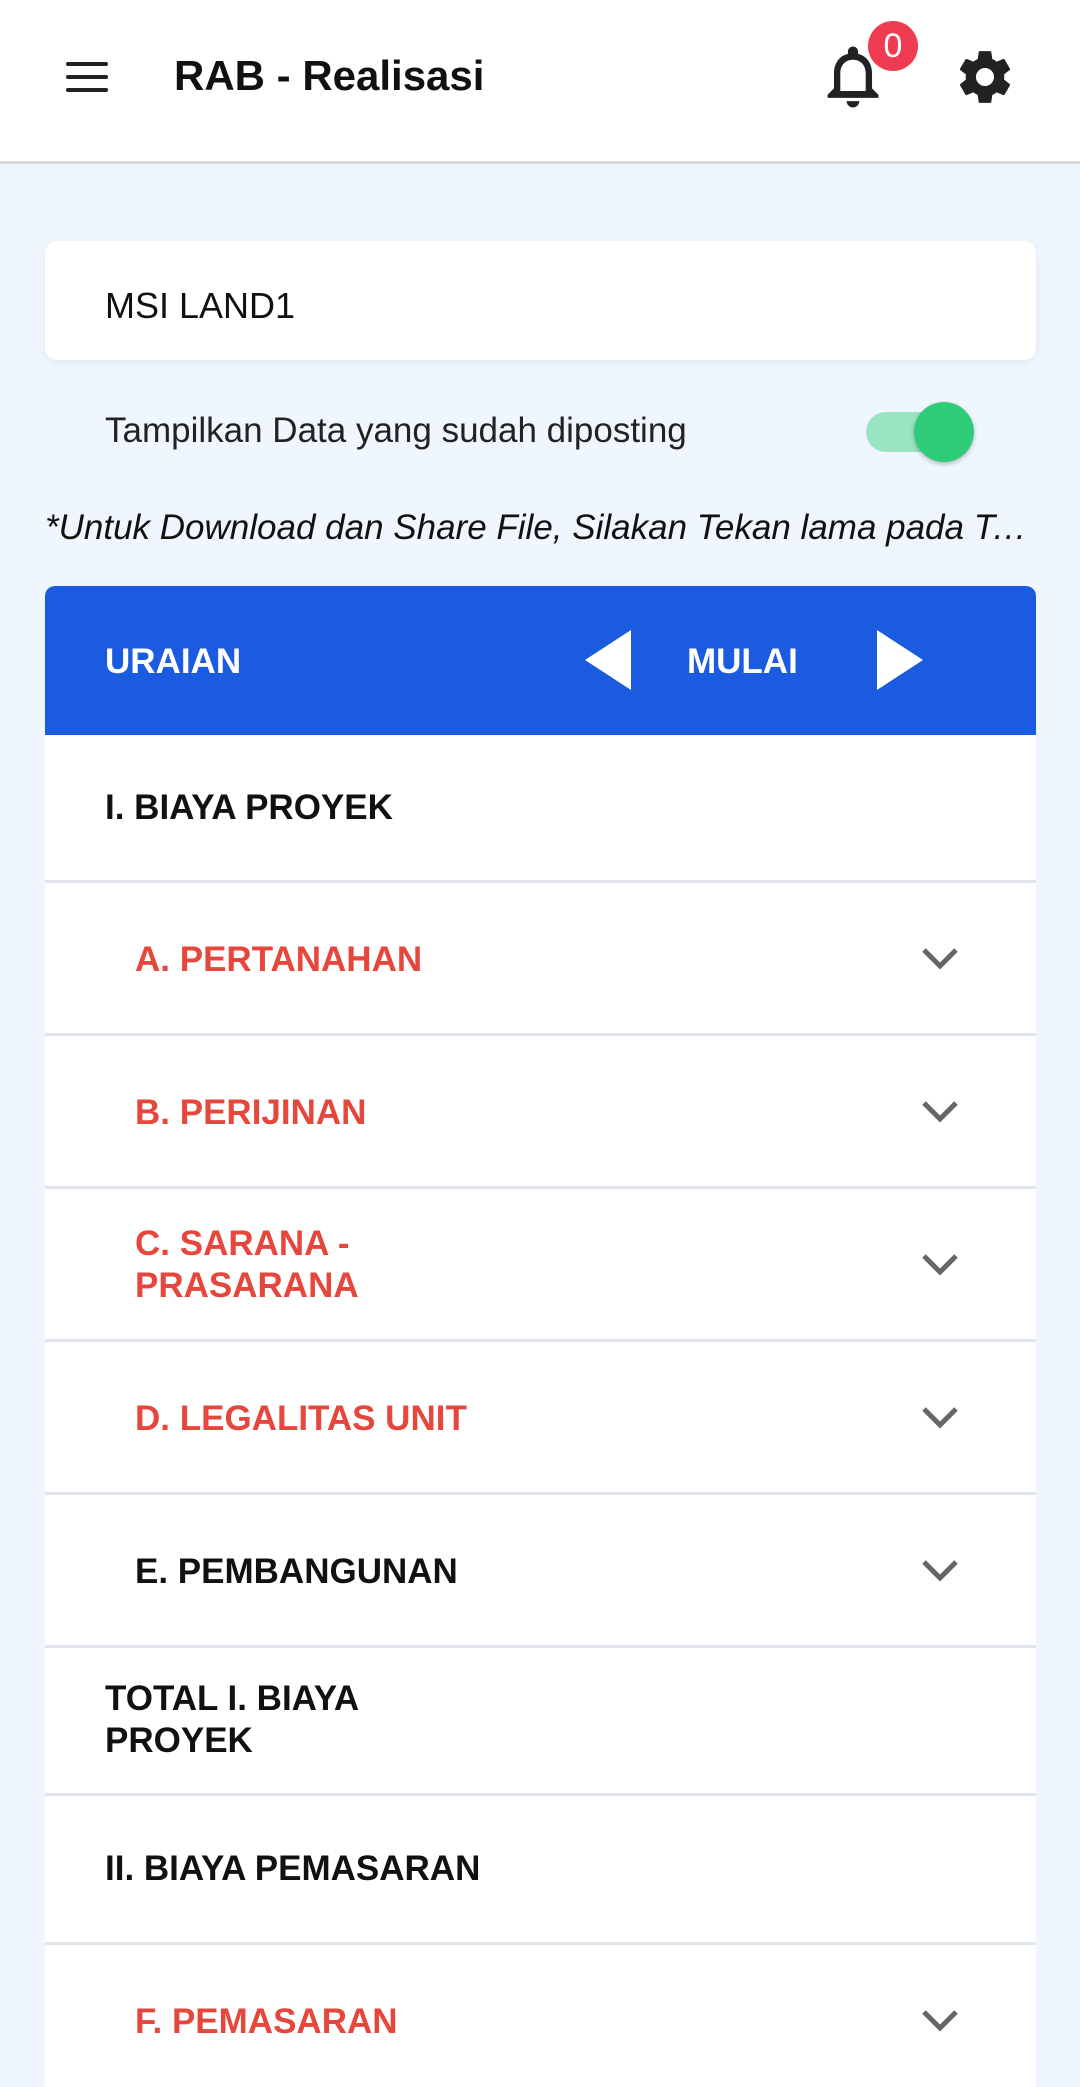  Describe the element at coordinates (985, 77) in the screenshot. I see `gear-icon` at that location.